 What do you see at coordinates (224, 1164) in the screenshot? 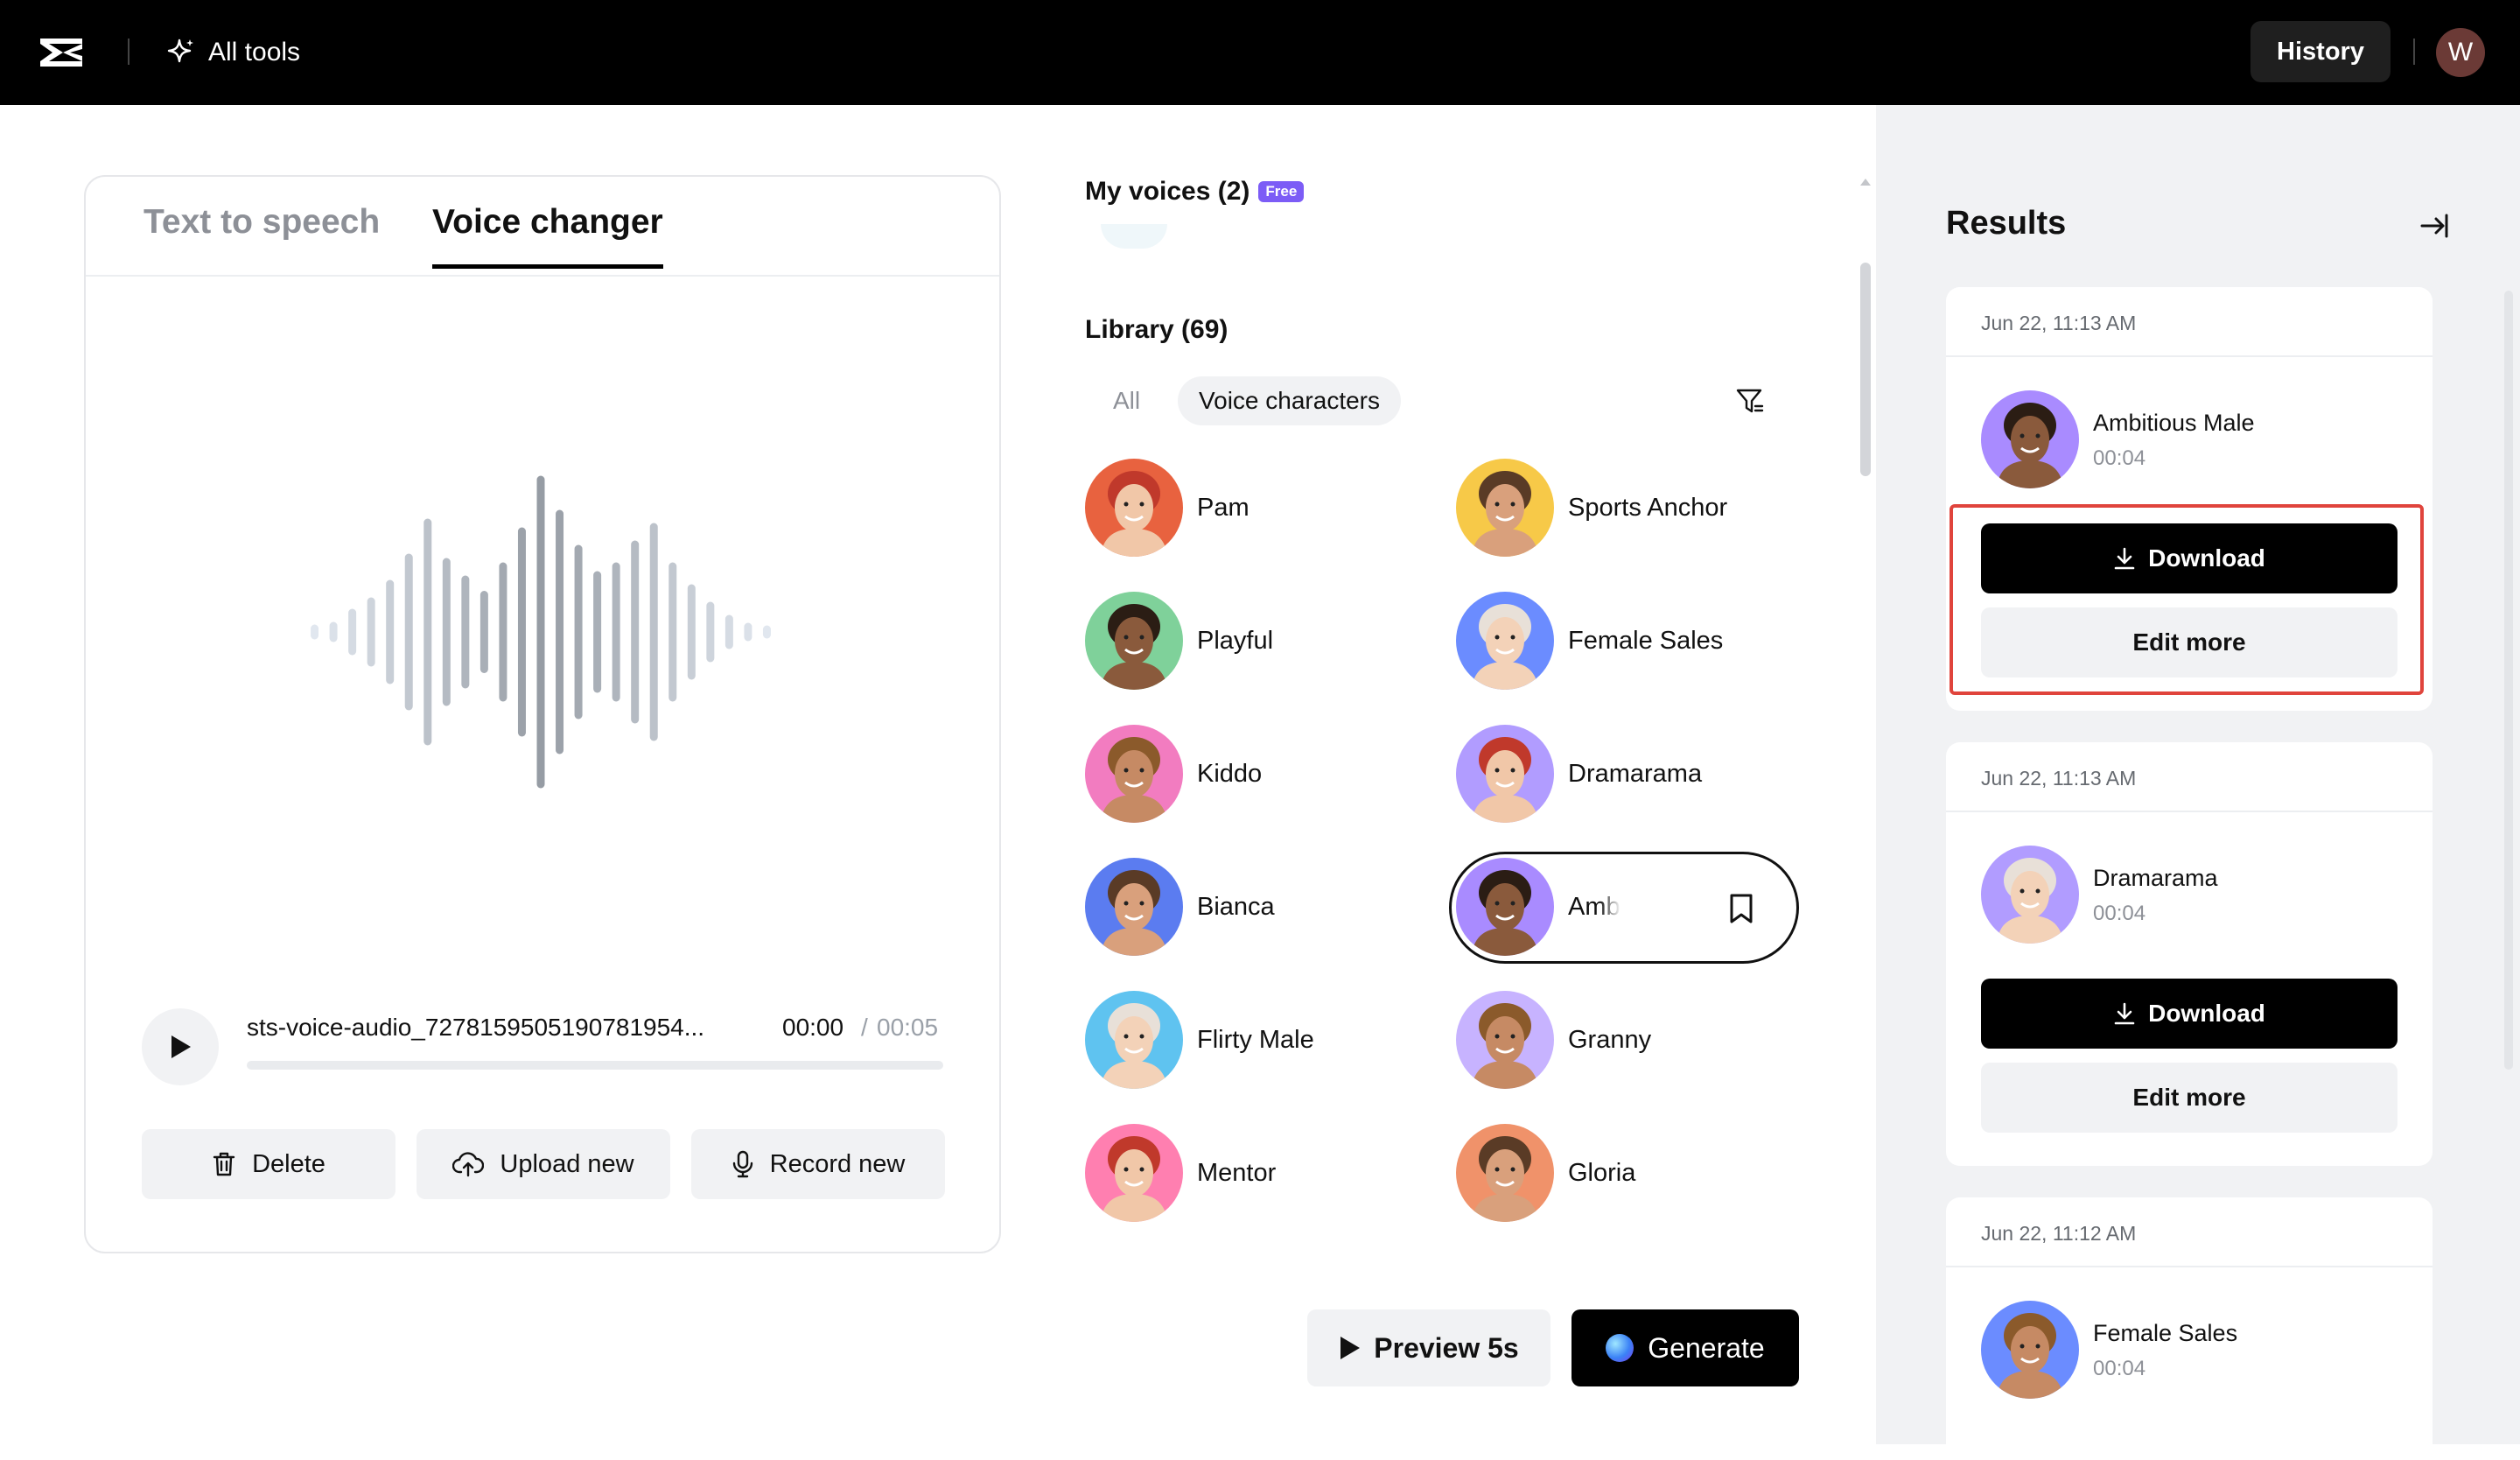
I see `trash-icon` at bounding box center [224, 1164].